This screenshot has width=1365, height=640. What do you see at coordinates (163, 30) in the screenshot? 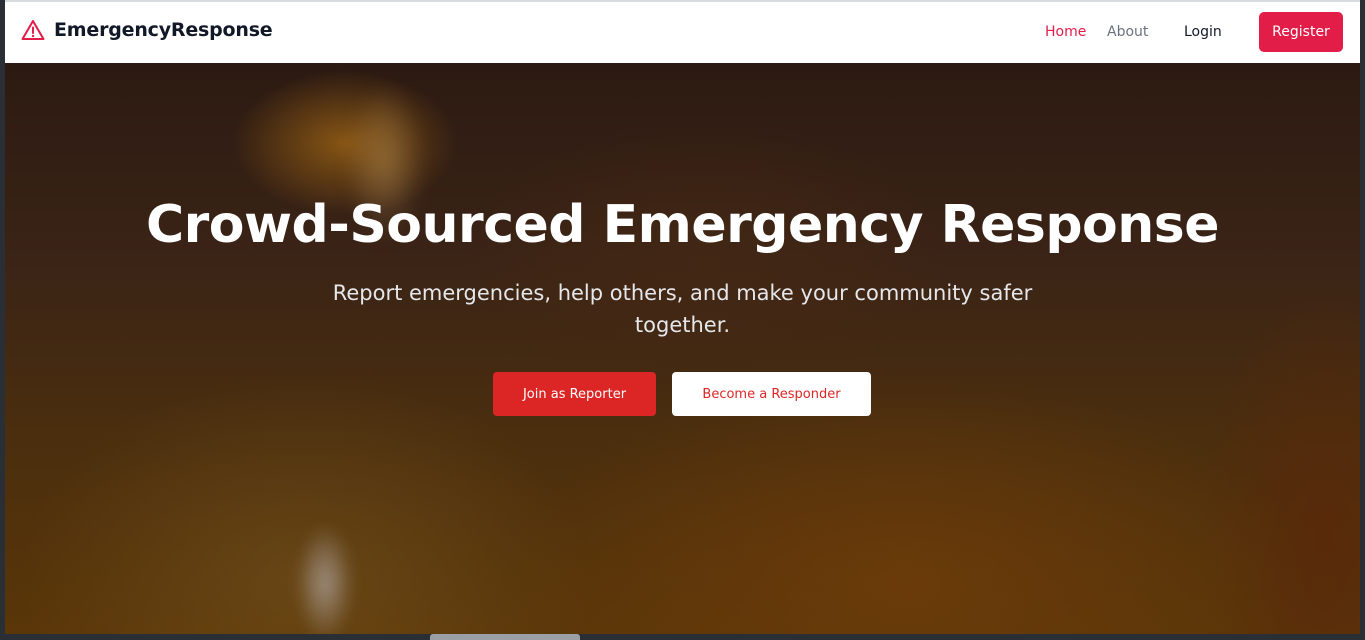
I see `brand-name: EmergencyResponse` at bounding box center [163, 30].